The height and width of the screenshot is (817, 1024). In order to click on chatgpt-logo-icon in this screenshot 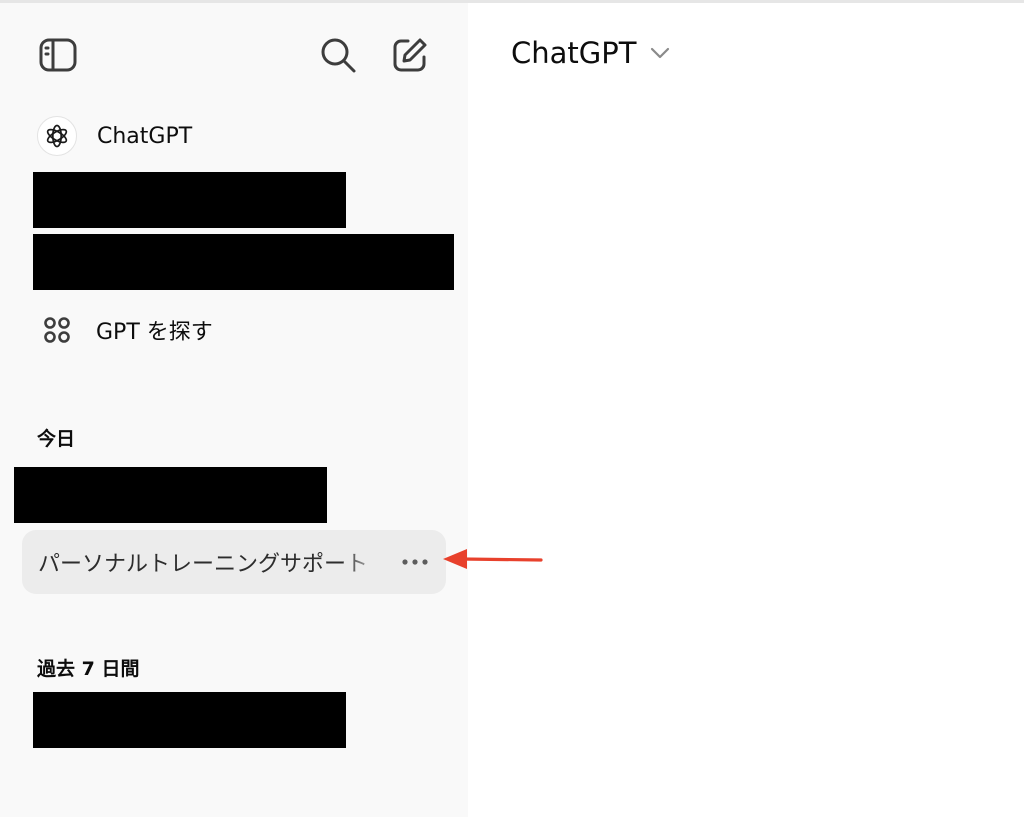, I will do `click(57, 136)`.